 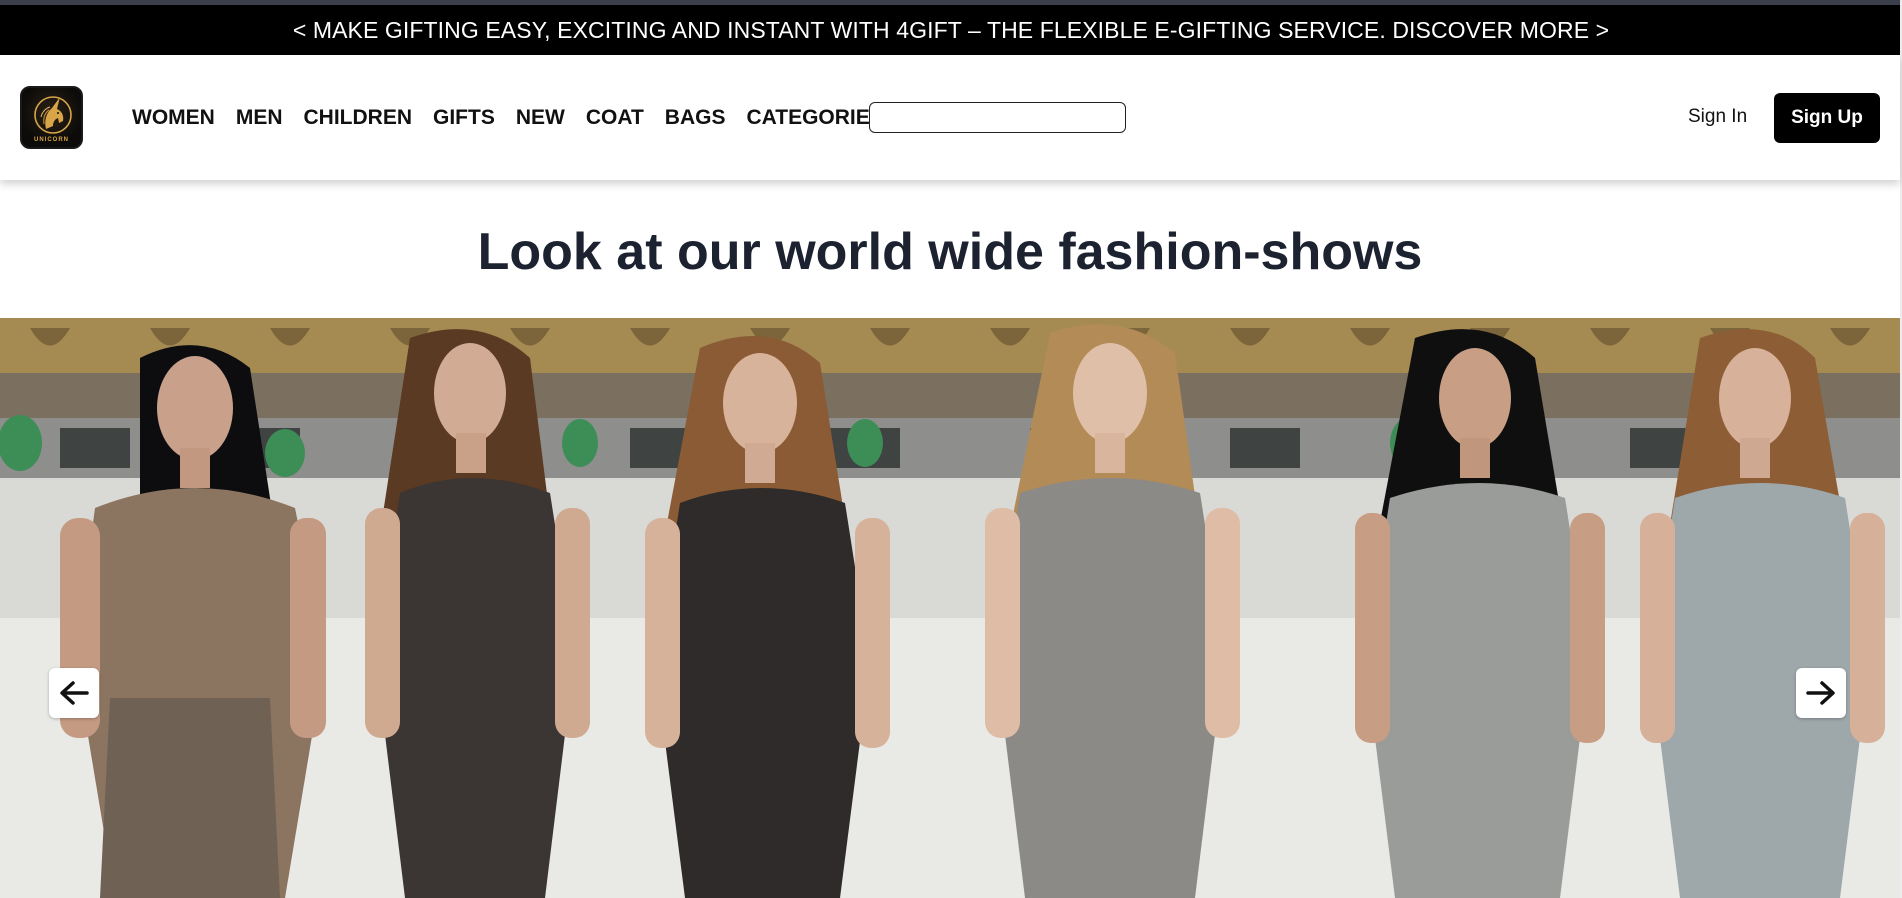 What do you see at coordinates (1717, 117) in the screenshot?
I see `sign-in-link: Sign In` at bounding box center [1717, 117].